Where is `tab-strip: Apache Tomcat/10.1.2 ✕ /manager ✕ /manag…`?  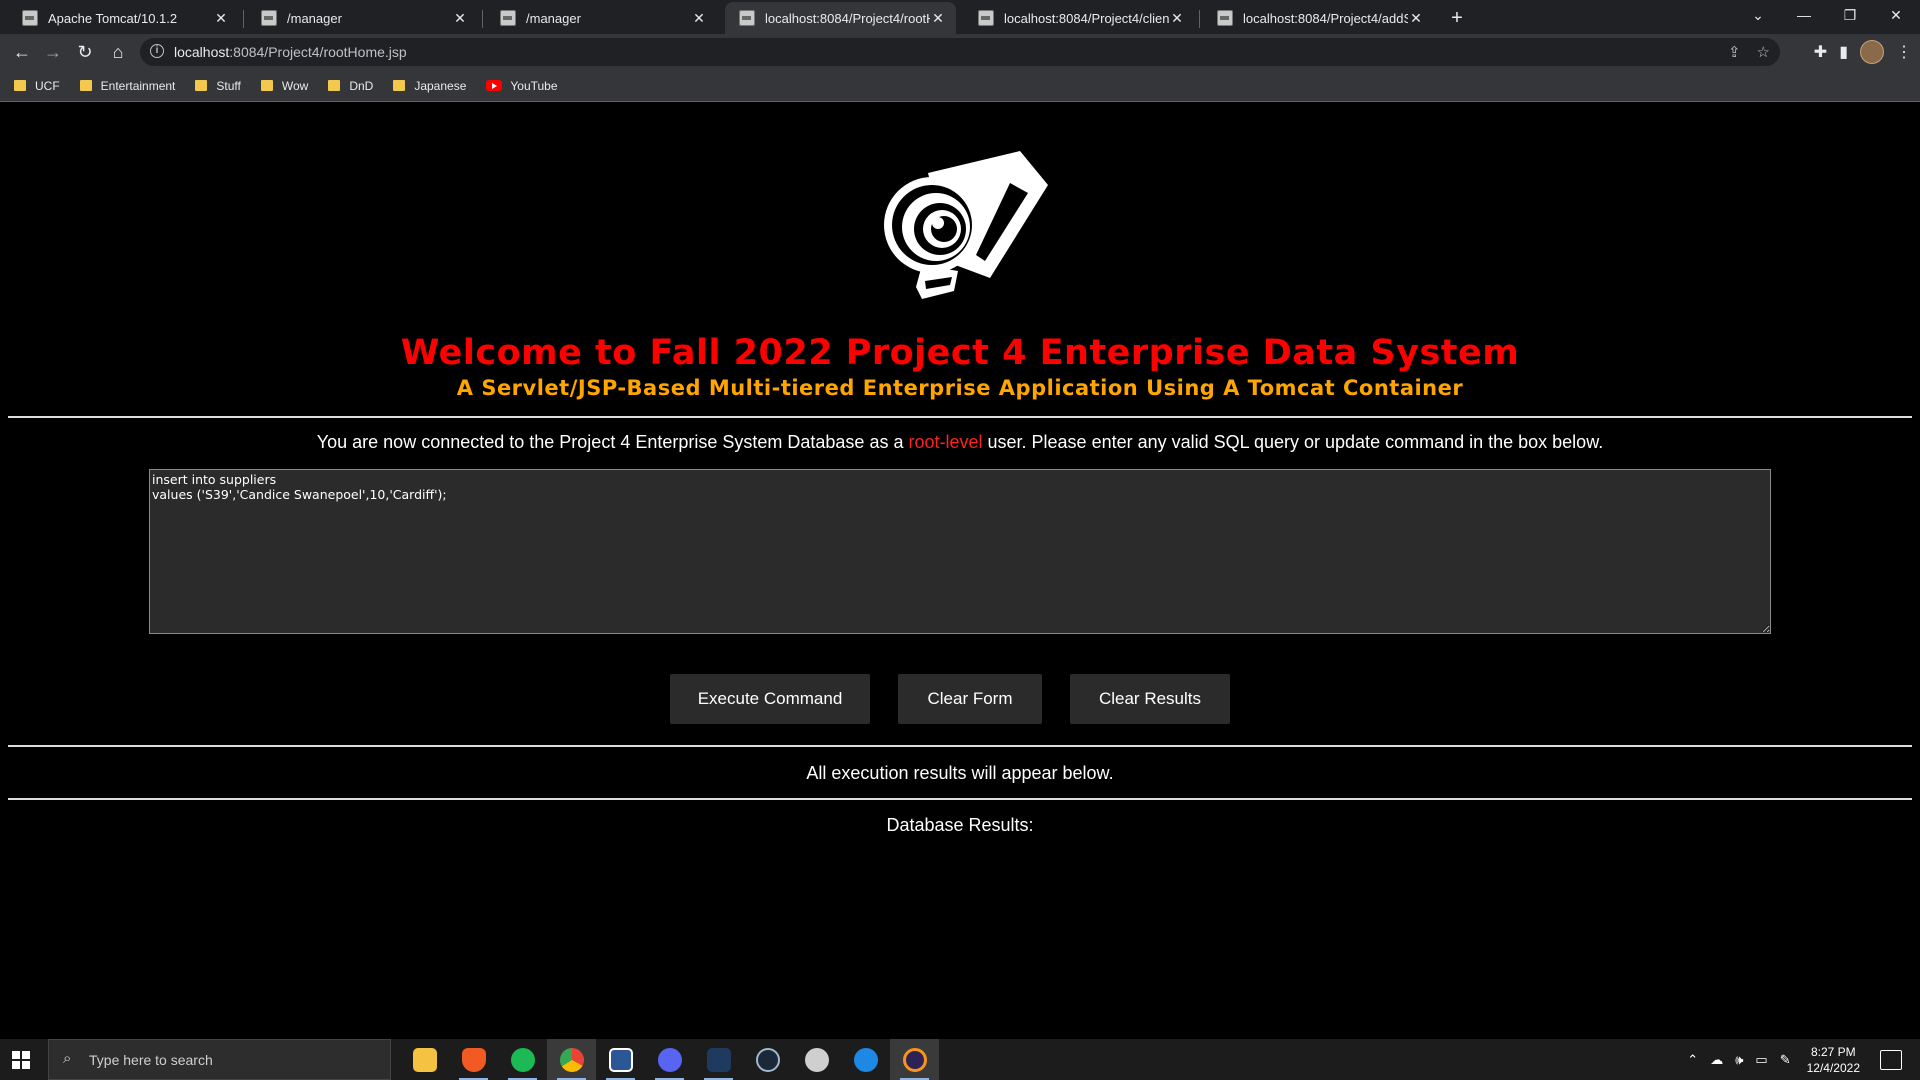
tab-strip: Apache Tomcat/10.1.2 ✕ /manager ✕ /manag… is located at coordinates (960, 17).